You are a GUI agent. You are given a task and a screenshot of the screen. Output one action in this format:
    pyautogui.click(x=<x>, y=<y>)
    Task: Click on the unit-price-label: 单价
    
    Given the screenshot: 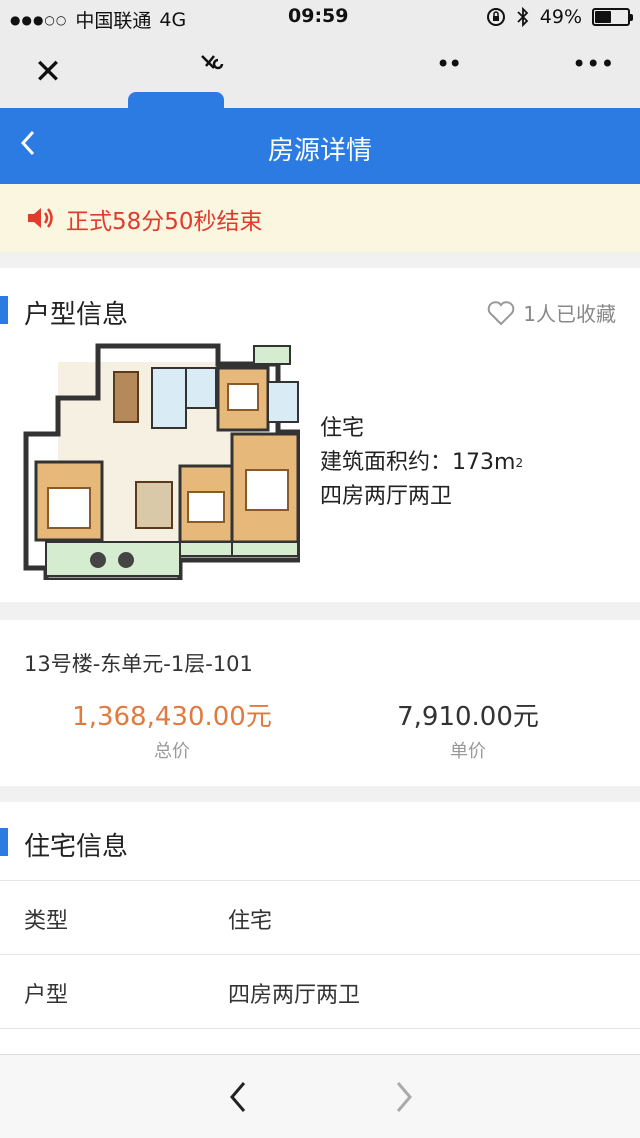 What is the action you would take?
    pyautogui.click(x=468, y=751)
    